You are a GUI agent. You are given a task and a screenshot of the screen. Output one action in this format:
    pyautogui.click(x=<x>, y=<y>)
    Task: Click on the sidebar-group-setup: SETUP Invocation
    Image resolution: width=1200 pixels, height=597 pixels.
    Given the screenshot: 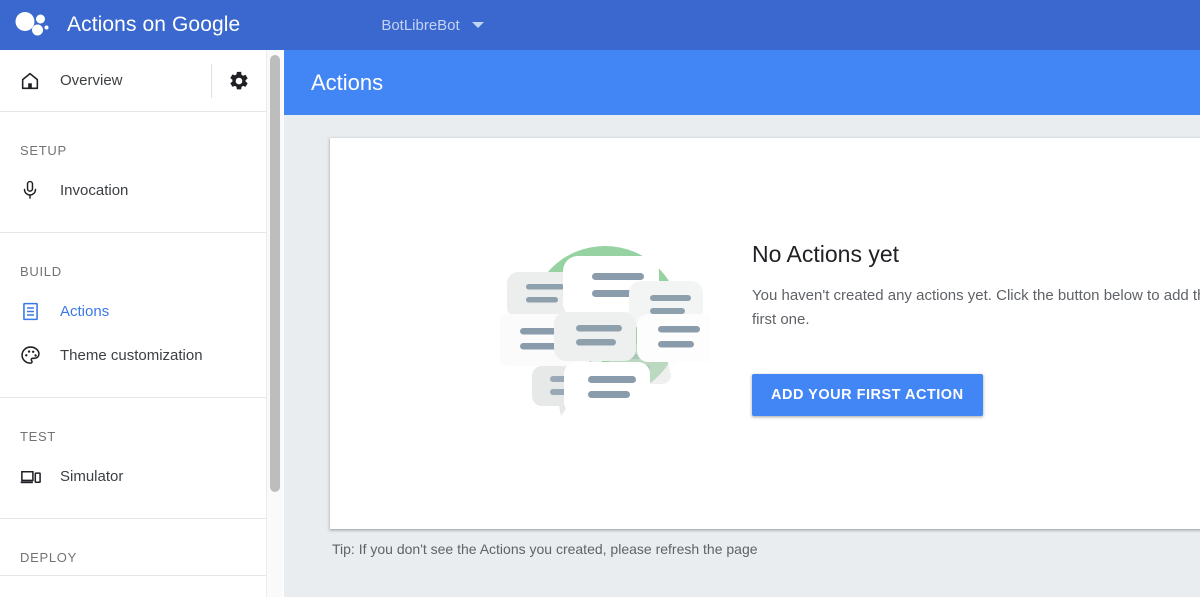 What is the action you would take?
    pyautogui.click(x=133, y=172)
    